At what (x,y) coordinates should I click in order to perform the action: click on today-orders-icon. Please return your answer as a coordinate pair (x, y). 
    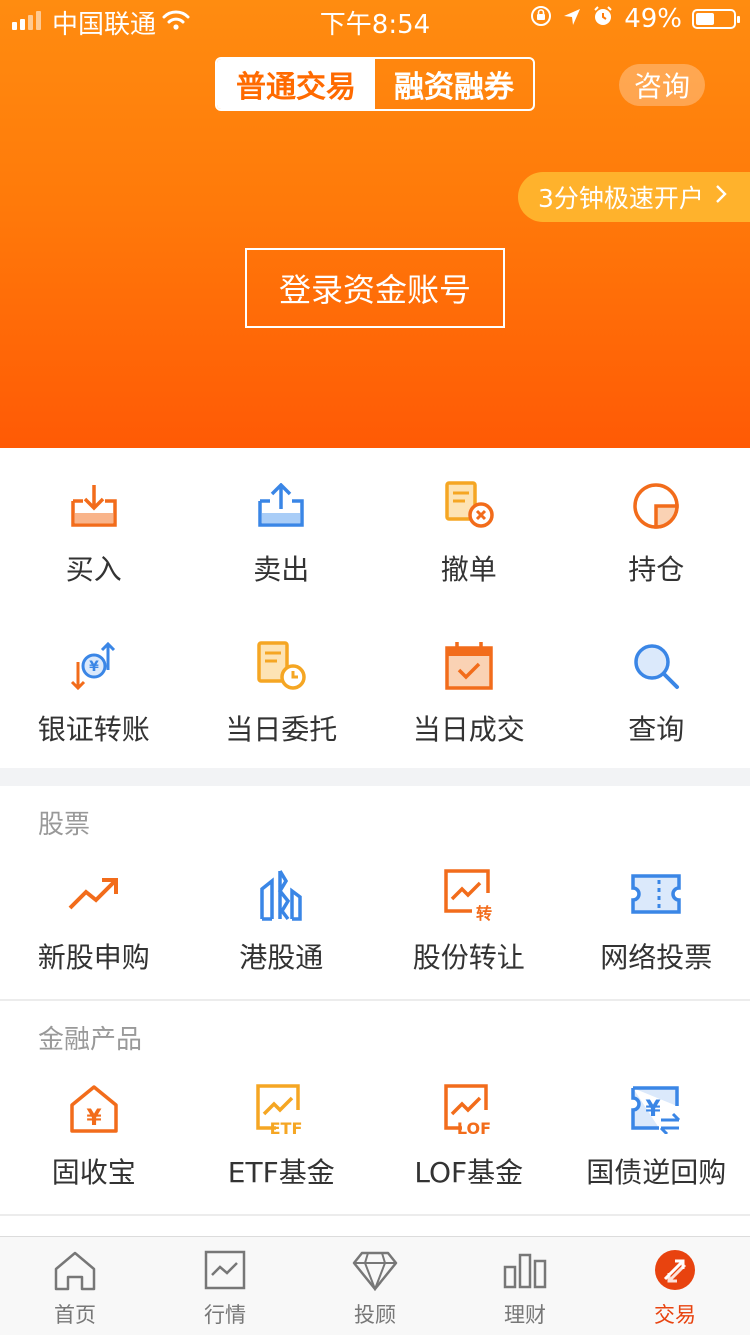
    Looking at the image, I should click on (281, 666).